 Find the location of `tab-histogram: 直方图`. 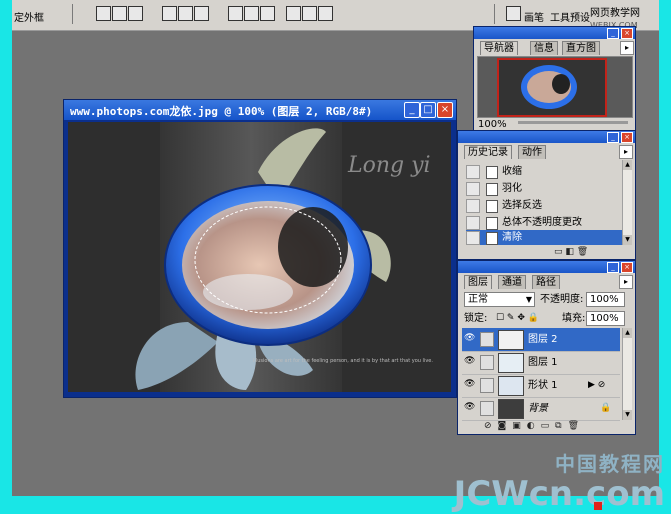

tab-histogram: 直方图 is located at coordinates (581, 48).